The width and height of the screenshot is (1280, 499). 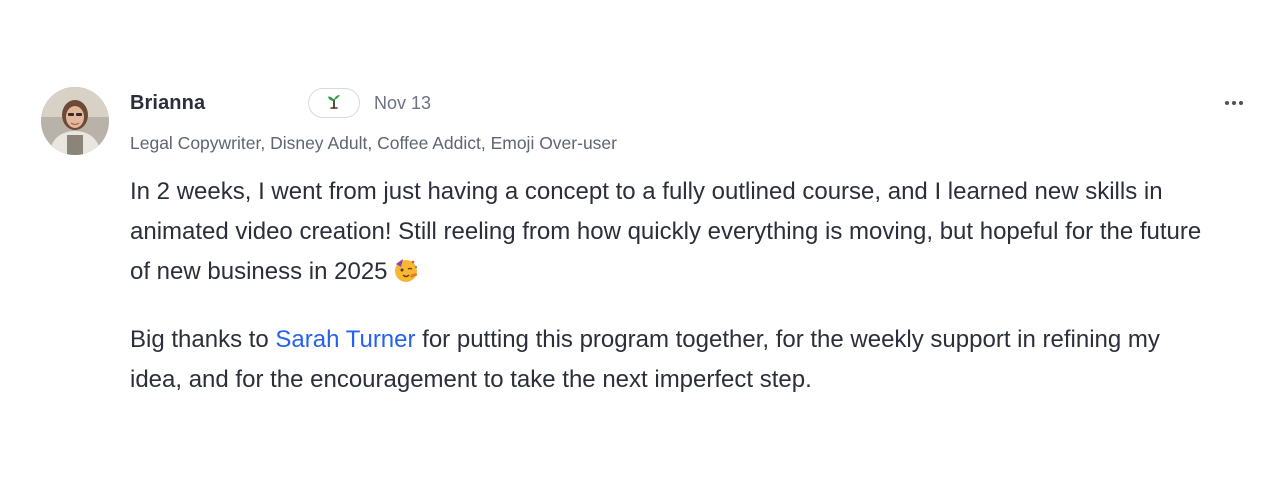 I want to click on seedling-icon, so click(x=334, y=103).